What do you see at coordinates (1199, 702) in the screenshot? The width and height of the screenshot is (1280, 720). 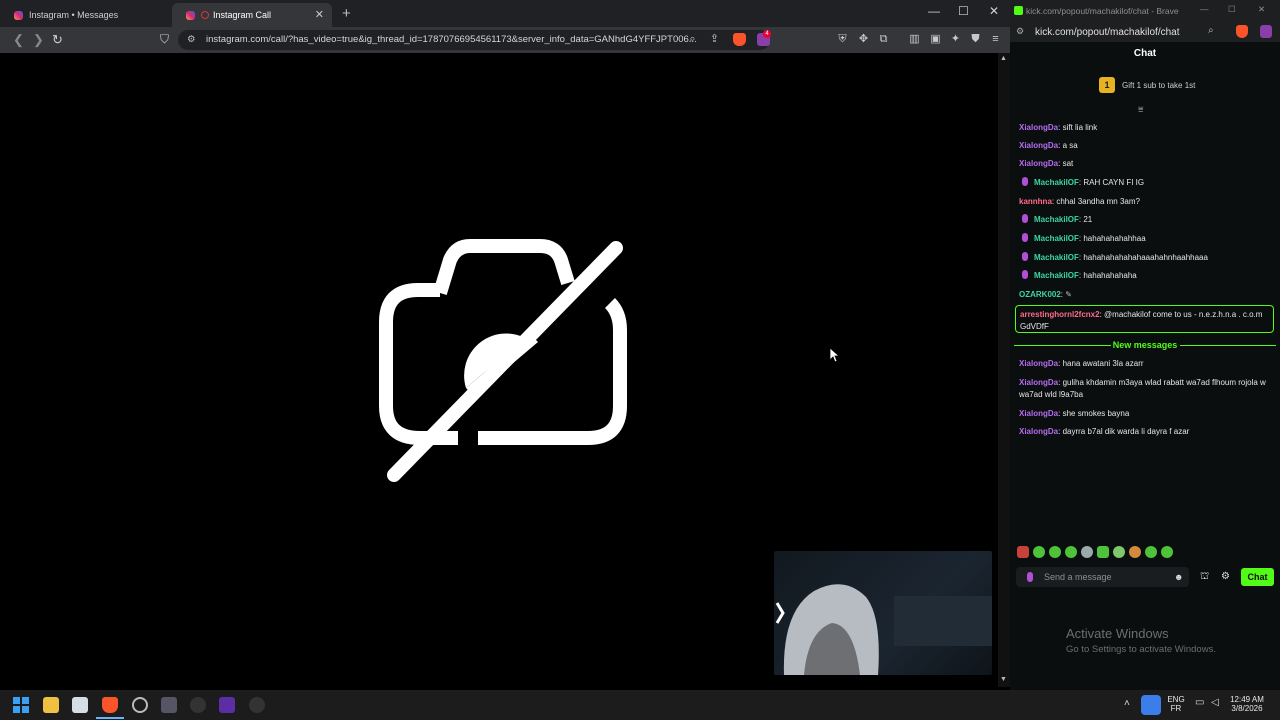 I see `network-icon: ▭` at bounding box center [1199, 702].